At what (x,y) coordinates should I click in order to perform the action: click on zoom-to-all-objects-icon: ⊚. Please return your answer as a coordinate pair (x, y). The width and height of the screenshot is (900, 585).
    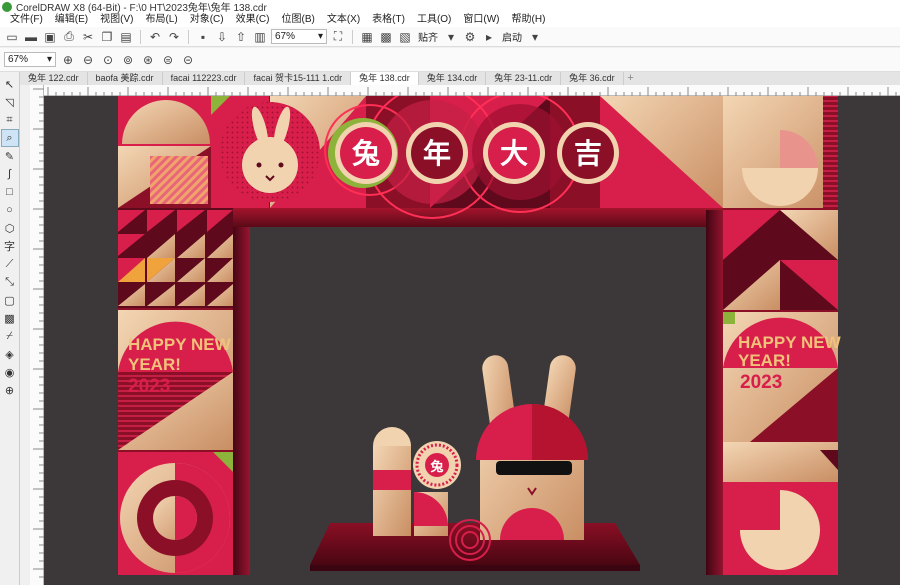
    Looking at the image, I should click on (128, 60).